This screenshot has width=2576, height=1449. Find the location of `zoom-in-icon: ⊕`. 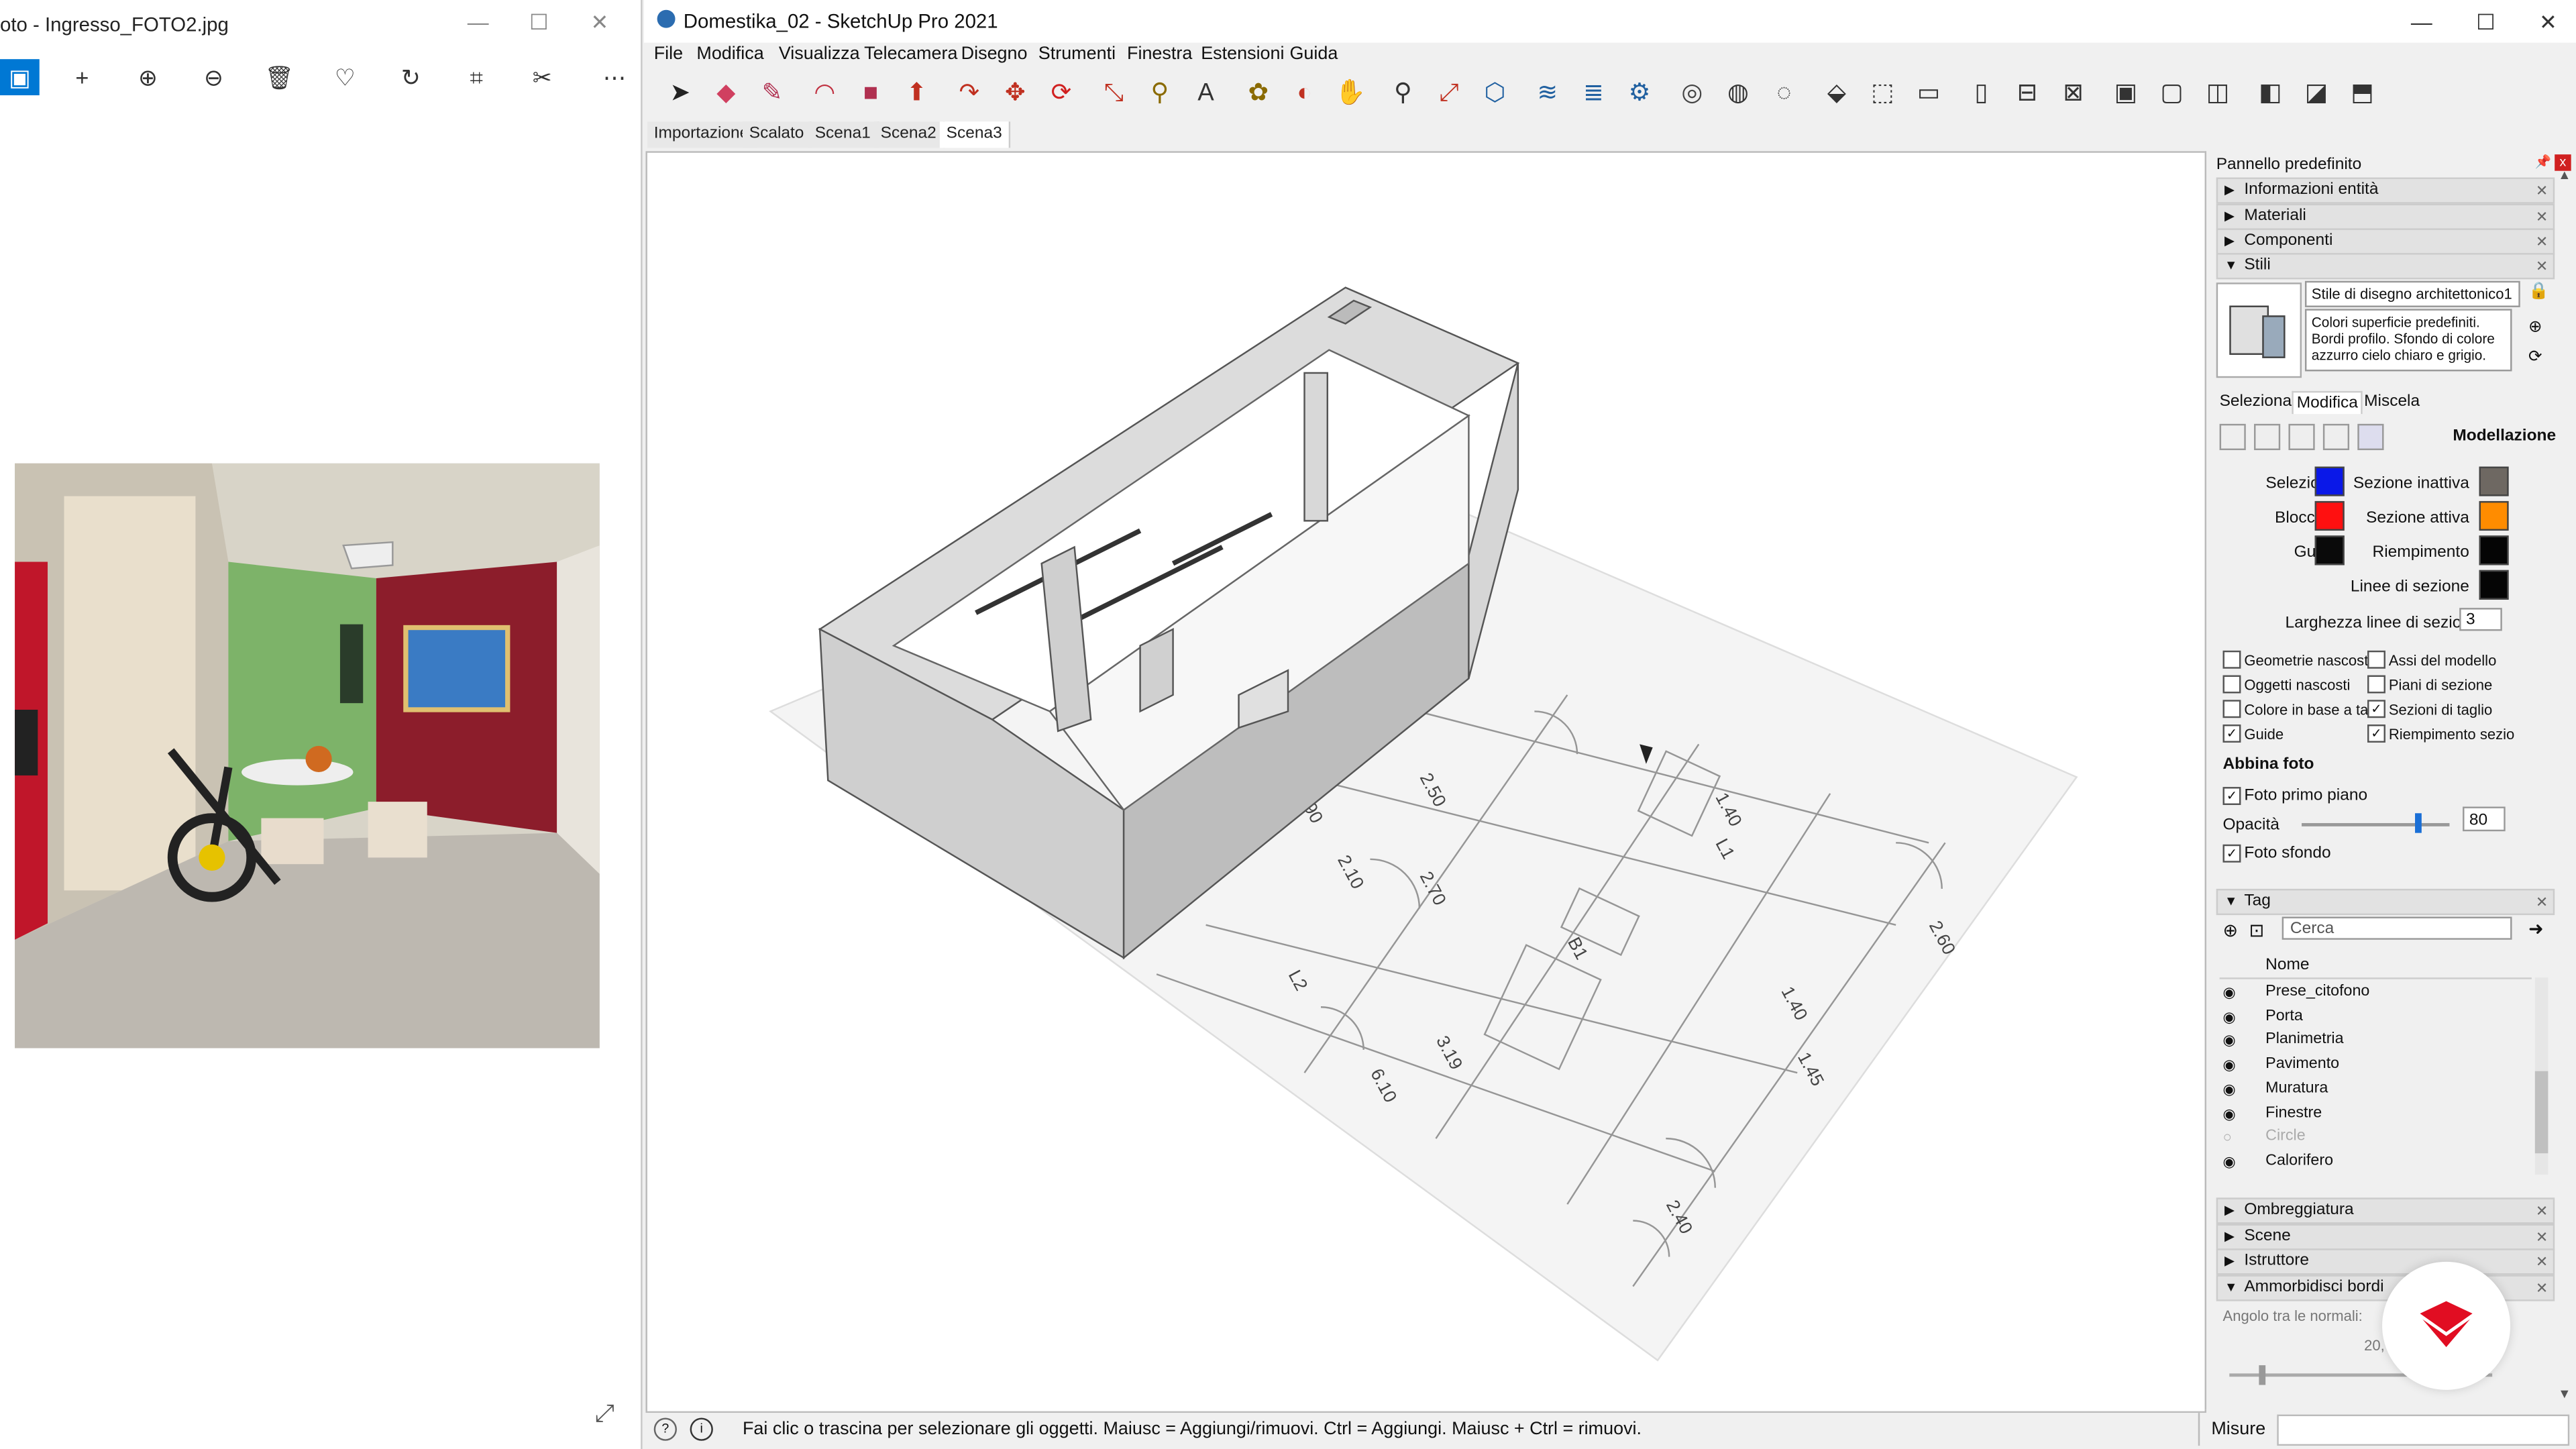

zoom-in-icon: ⊕ is located at coordinates (148, 77).